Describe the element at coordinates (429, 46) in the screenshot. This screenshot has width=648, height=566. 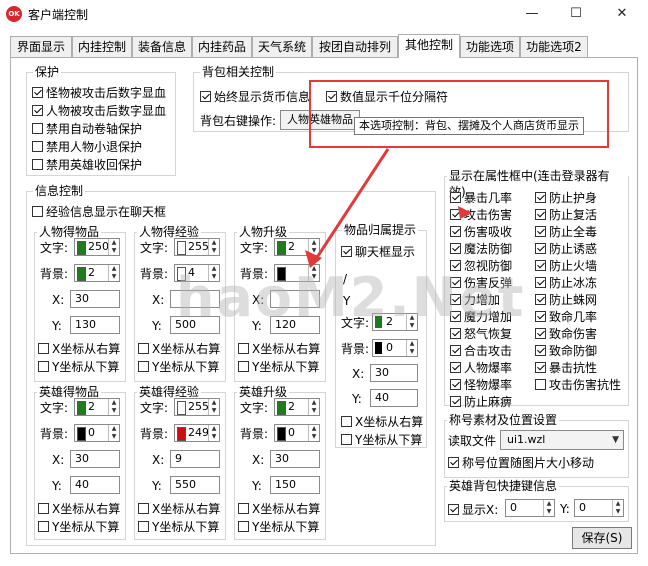
I see `tab-other-control: 其他控制` at that location.